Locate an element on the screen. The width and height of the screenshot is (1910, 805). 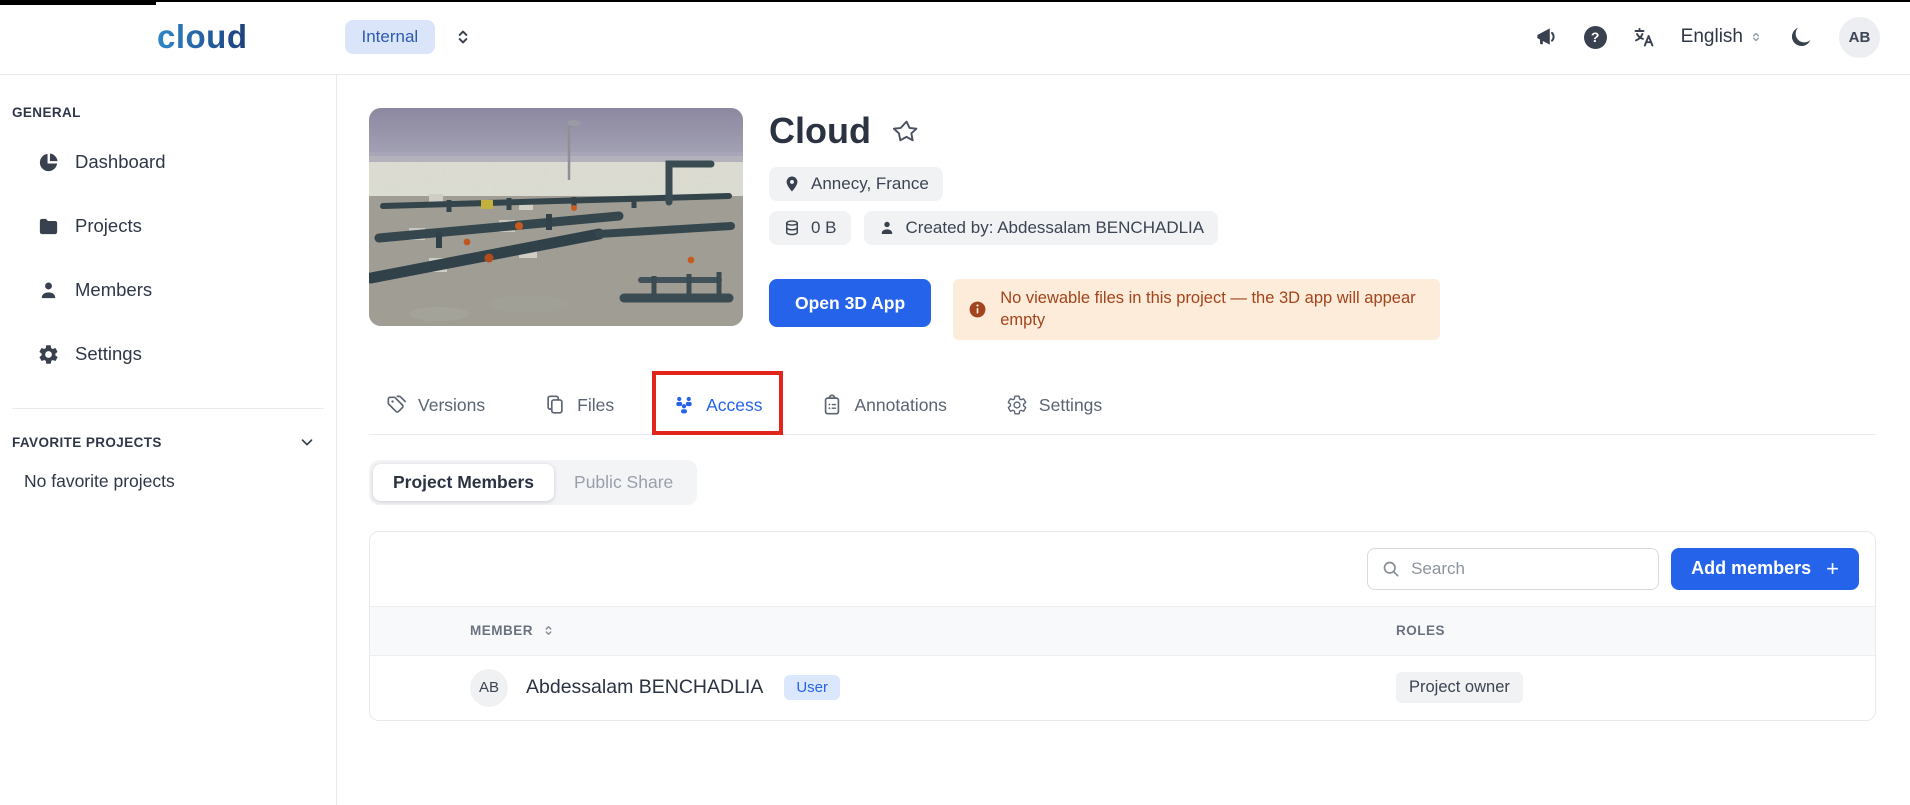
location-badge: Annecy, France is located at coordinates (856, 184).